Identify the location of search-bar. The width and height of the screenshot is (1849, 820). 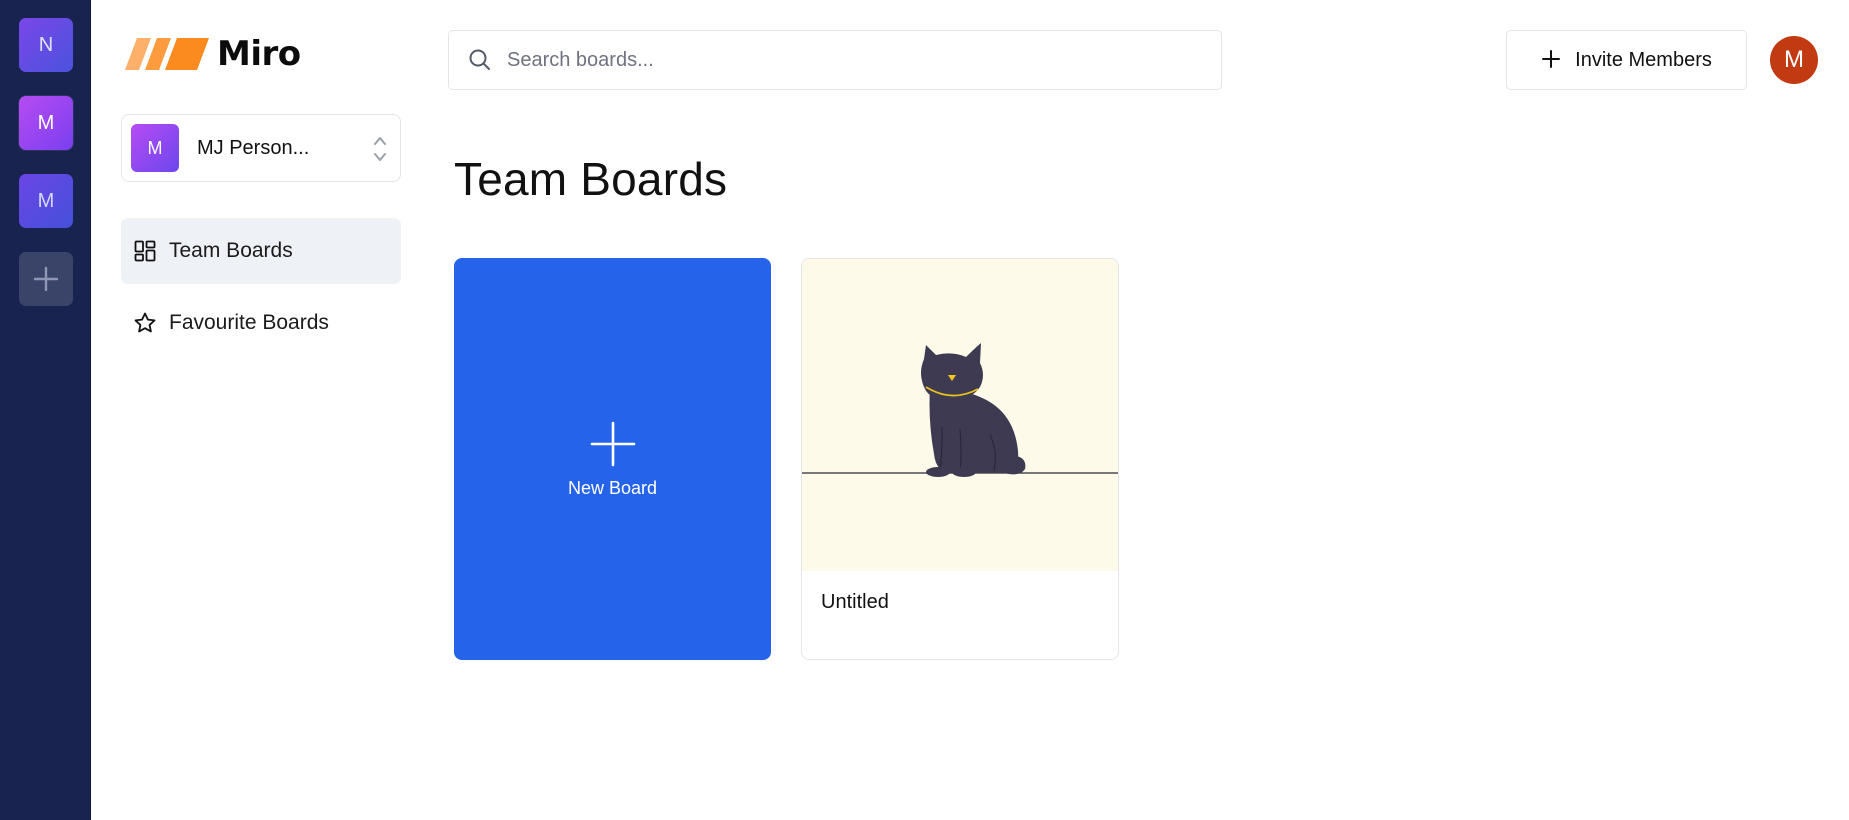
(835, 60).